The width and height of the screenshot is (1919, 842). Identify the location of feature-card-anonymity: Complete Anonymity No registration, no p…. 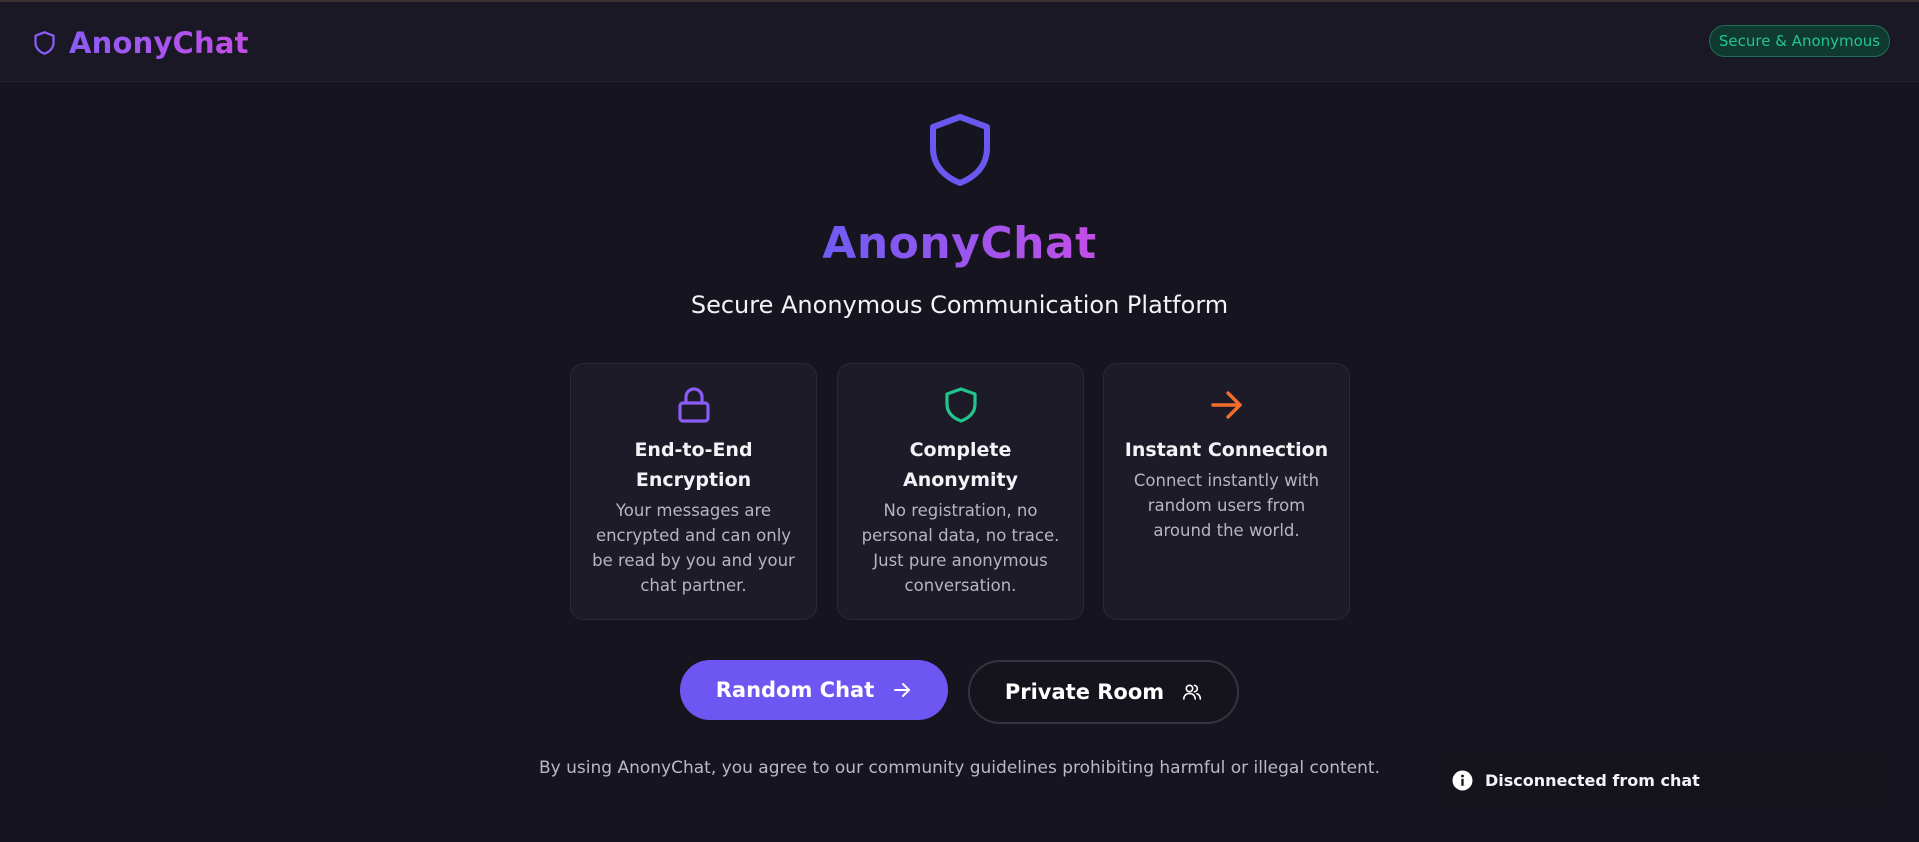
(960, 491).